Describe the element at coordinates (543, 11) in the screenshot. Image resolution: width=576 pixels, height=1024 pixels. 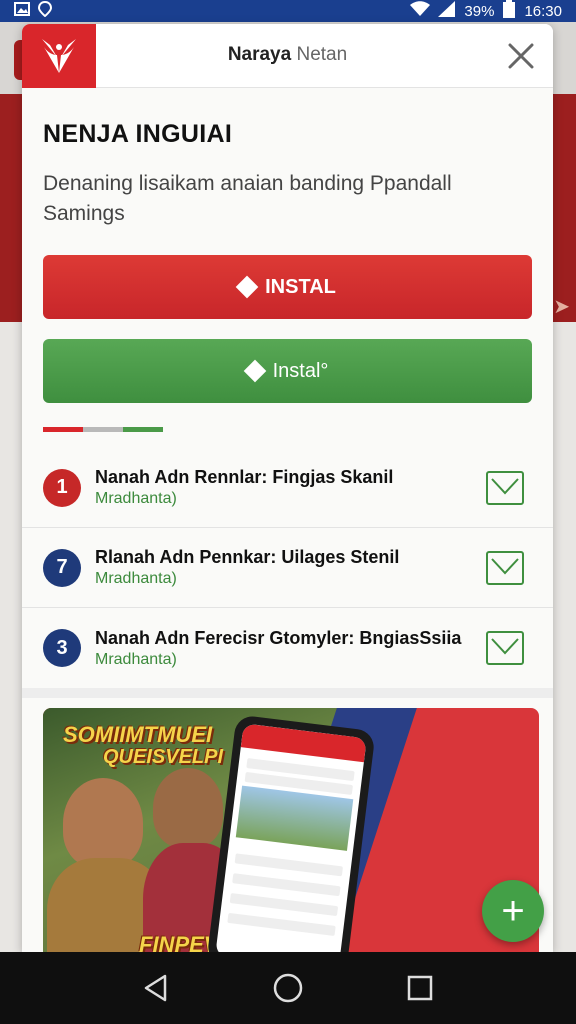
I see `clock: 16:30` at that location.